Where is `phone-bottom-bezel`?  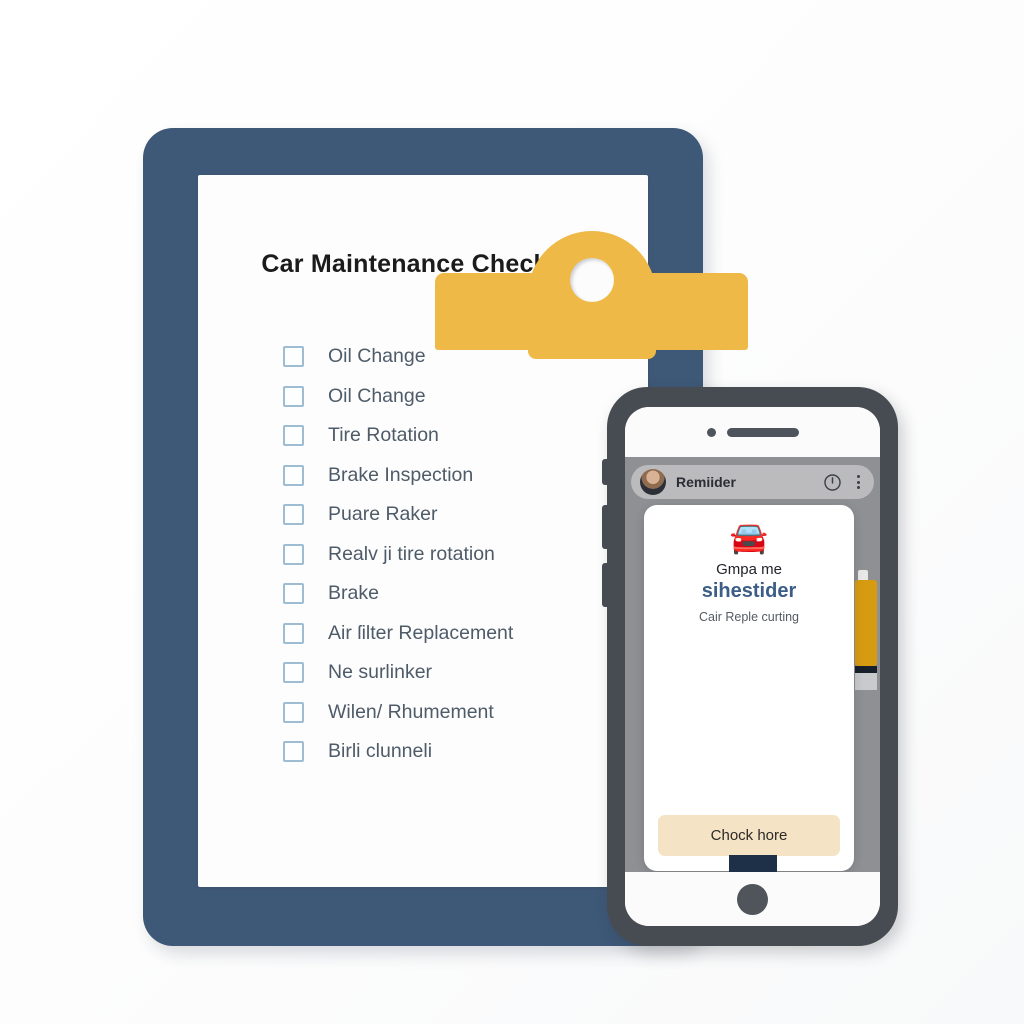
phone-bottom-bezel is located at coordinates (752, 899).